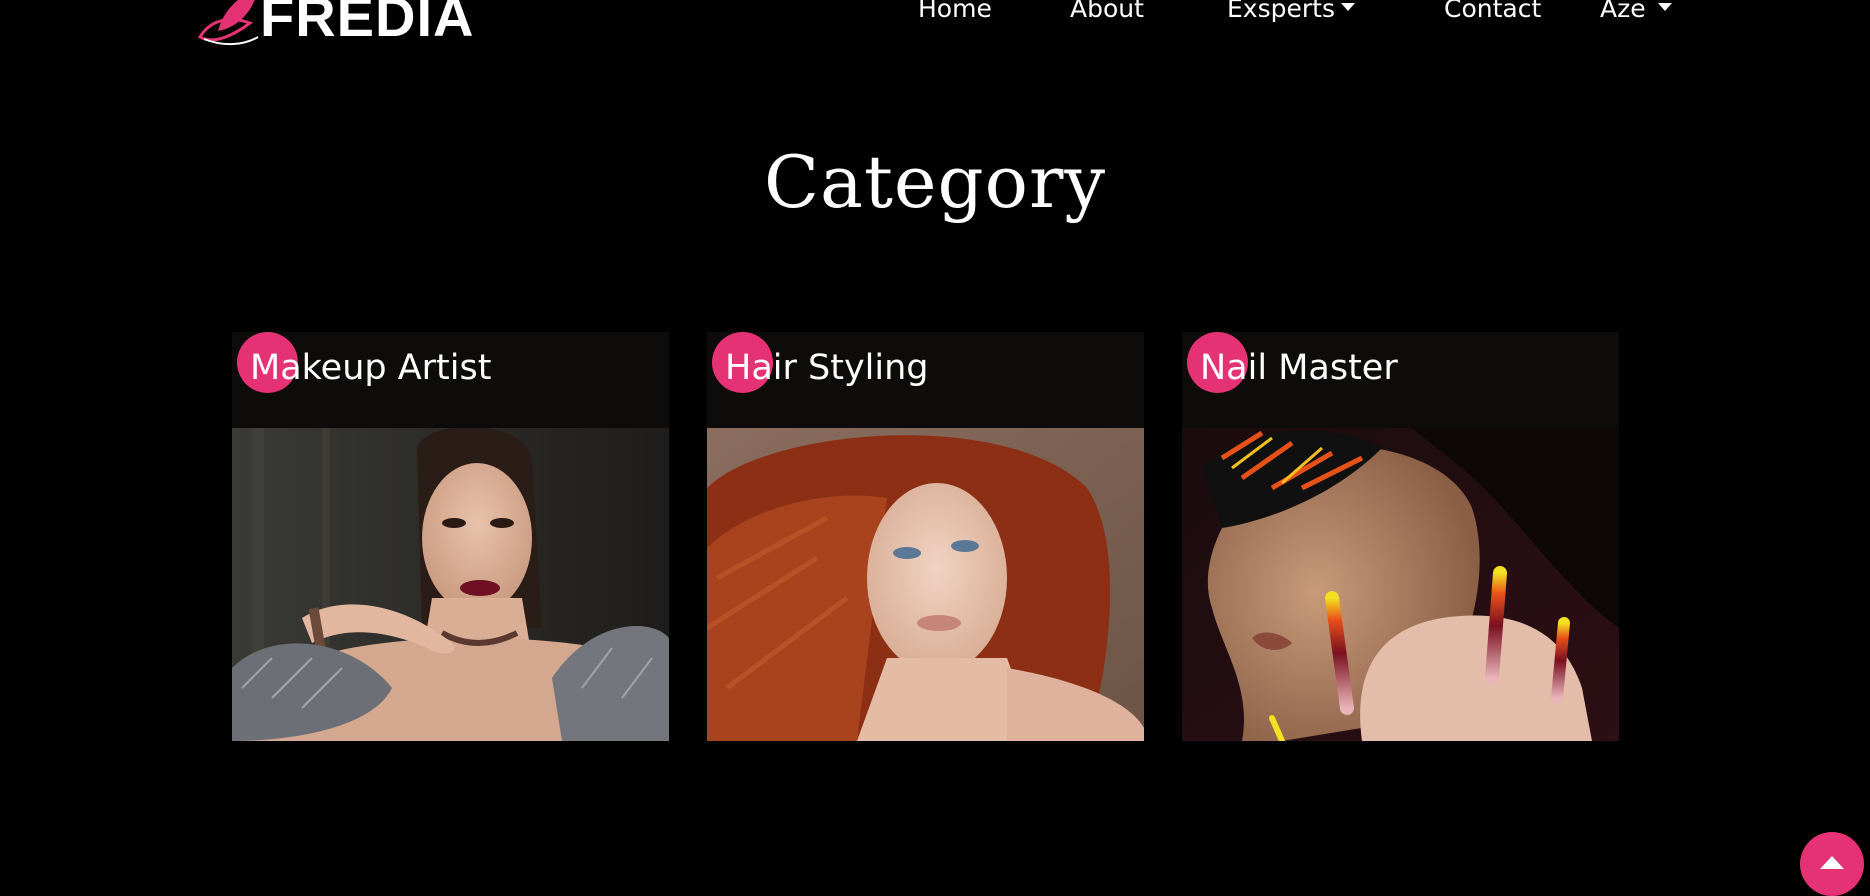 Image resolution: width=1870 pixels, height=896 pixels. Describe the element at coordinates (1492, 11) in the screenshot. I see `nav-contact-link: Contact` at that location.